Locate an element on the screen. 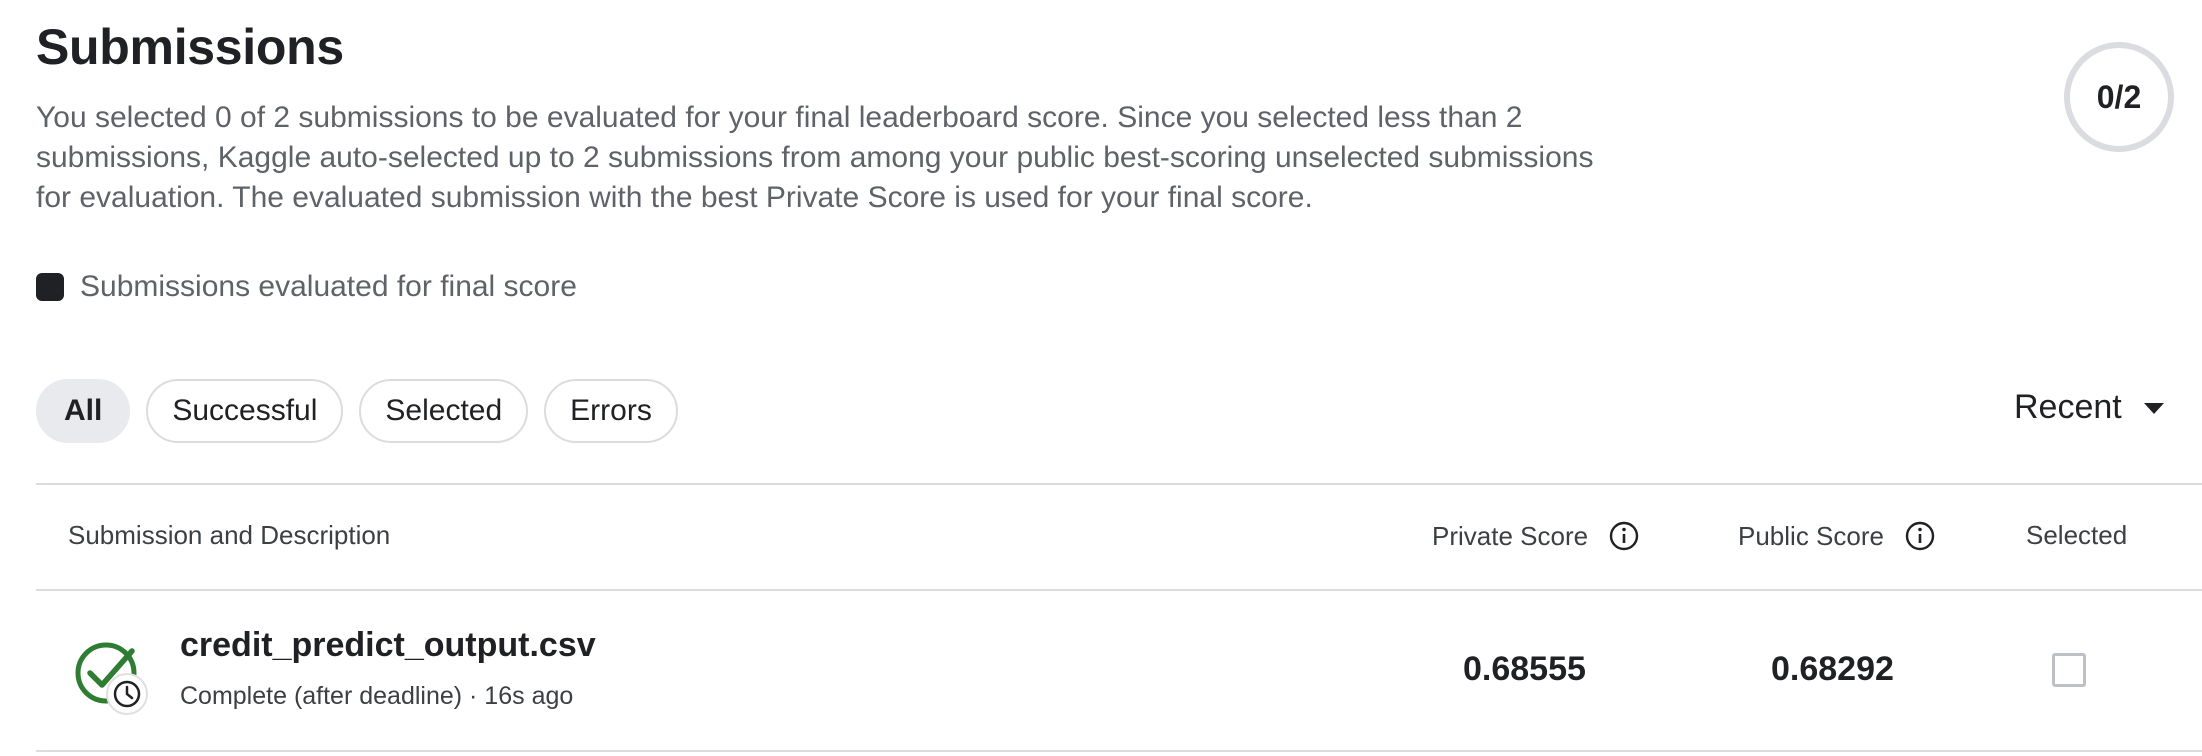 The image size is (2202, 756). legend: Submissions evaluated for final score is located at coordinates (306, 287).